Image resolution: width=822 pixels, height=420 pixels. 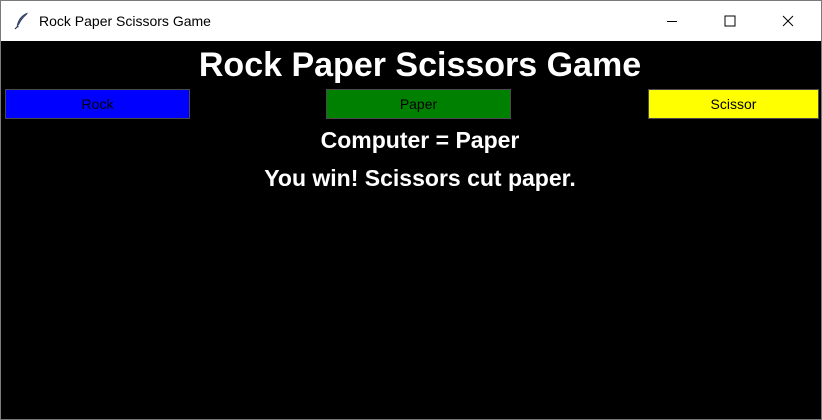 What do you see at coordinates (97, 104) in the screenshot?
I see `rock-button: Rock` at bounding box center [97, 104].